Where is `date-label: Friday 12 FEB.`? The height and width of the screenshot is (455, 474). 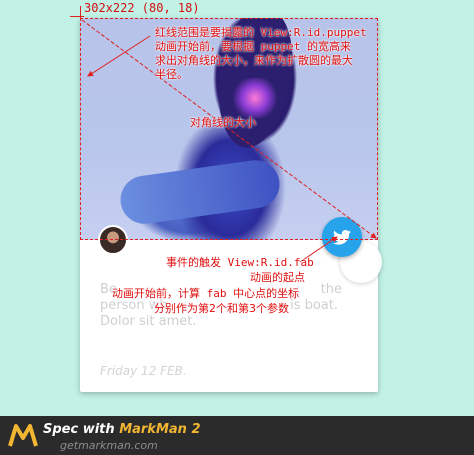 date-label: Friday 12 FEB. is located at coordinates (143, 371).